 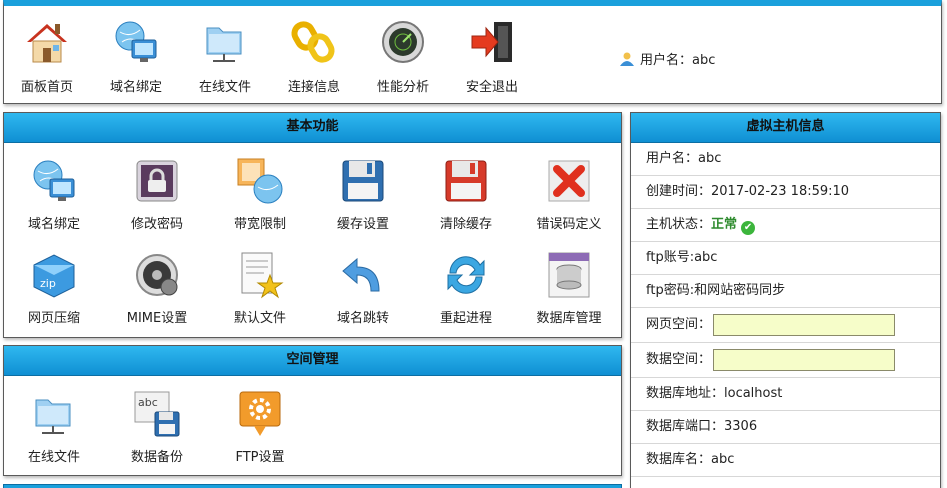 I want to click on top-nav-performance: 性能分析, so click(x=403, y=54).